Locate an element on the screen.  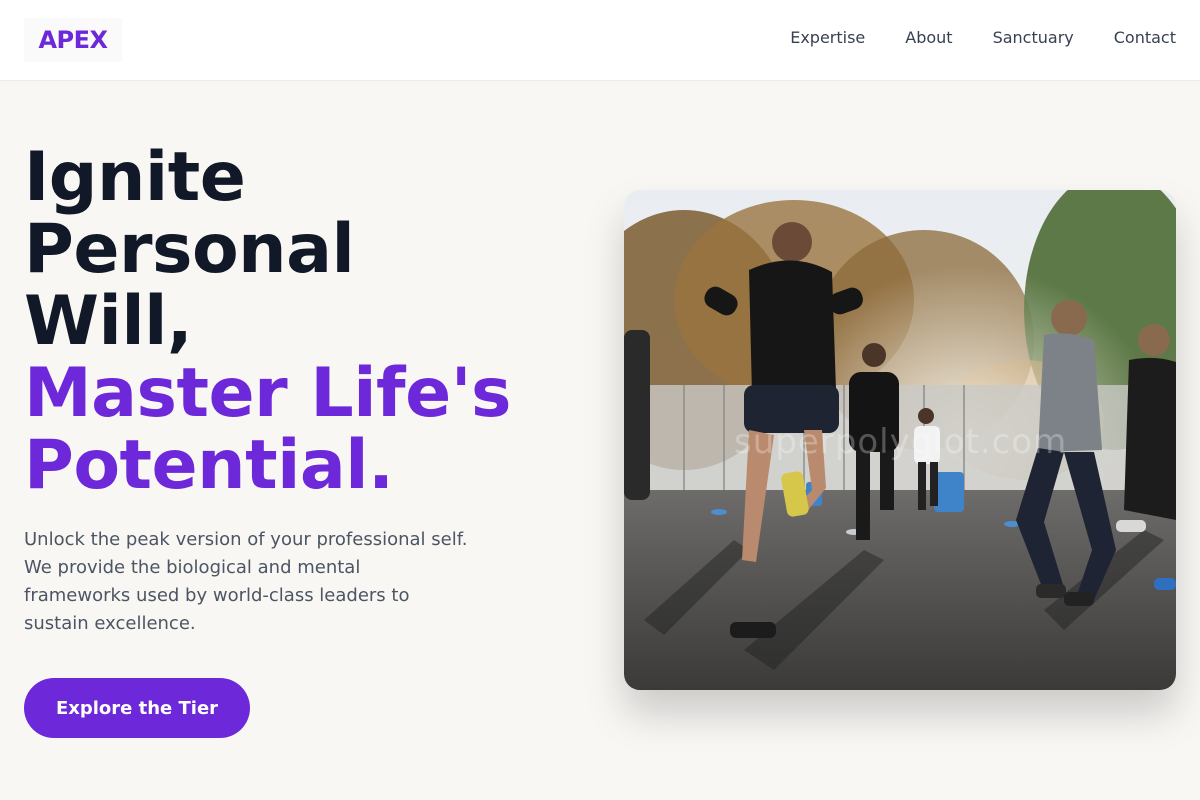
nav-link-contact: Contact is located at coordinates (1145, 38).